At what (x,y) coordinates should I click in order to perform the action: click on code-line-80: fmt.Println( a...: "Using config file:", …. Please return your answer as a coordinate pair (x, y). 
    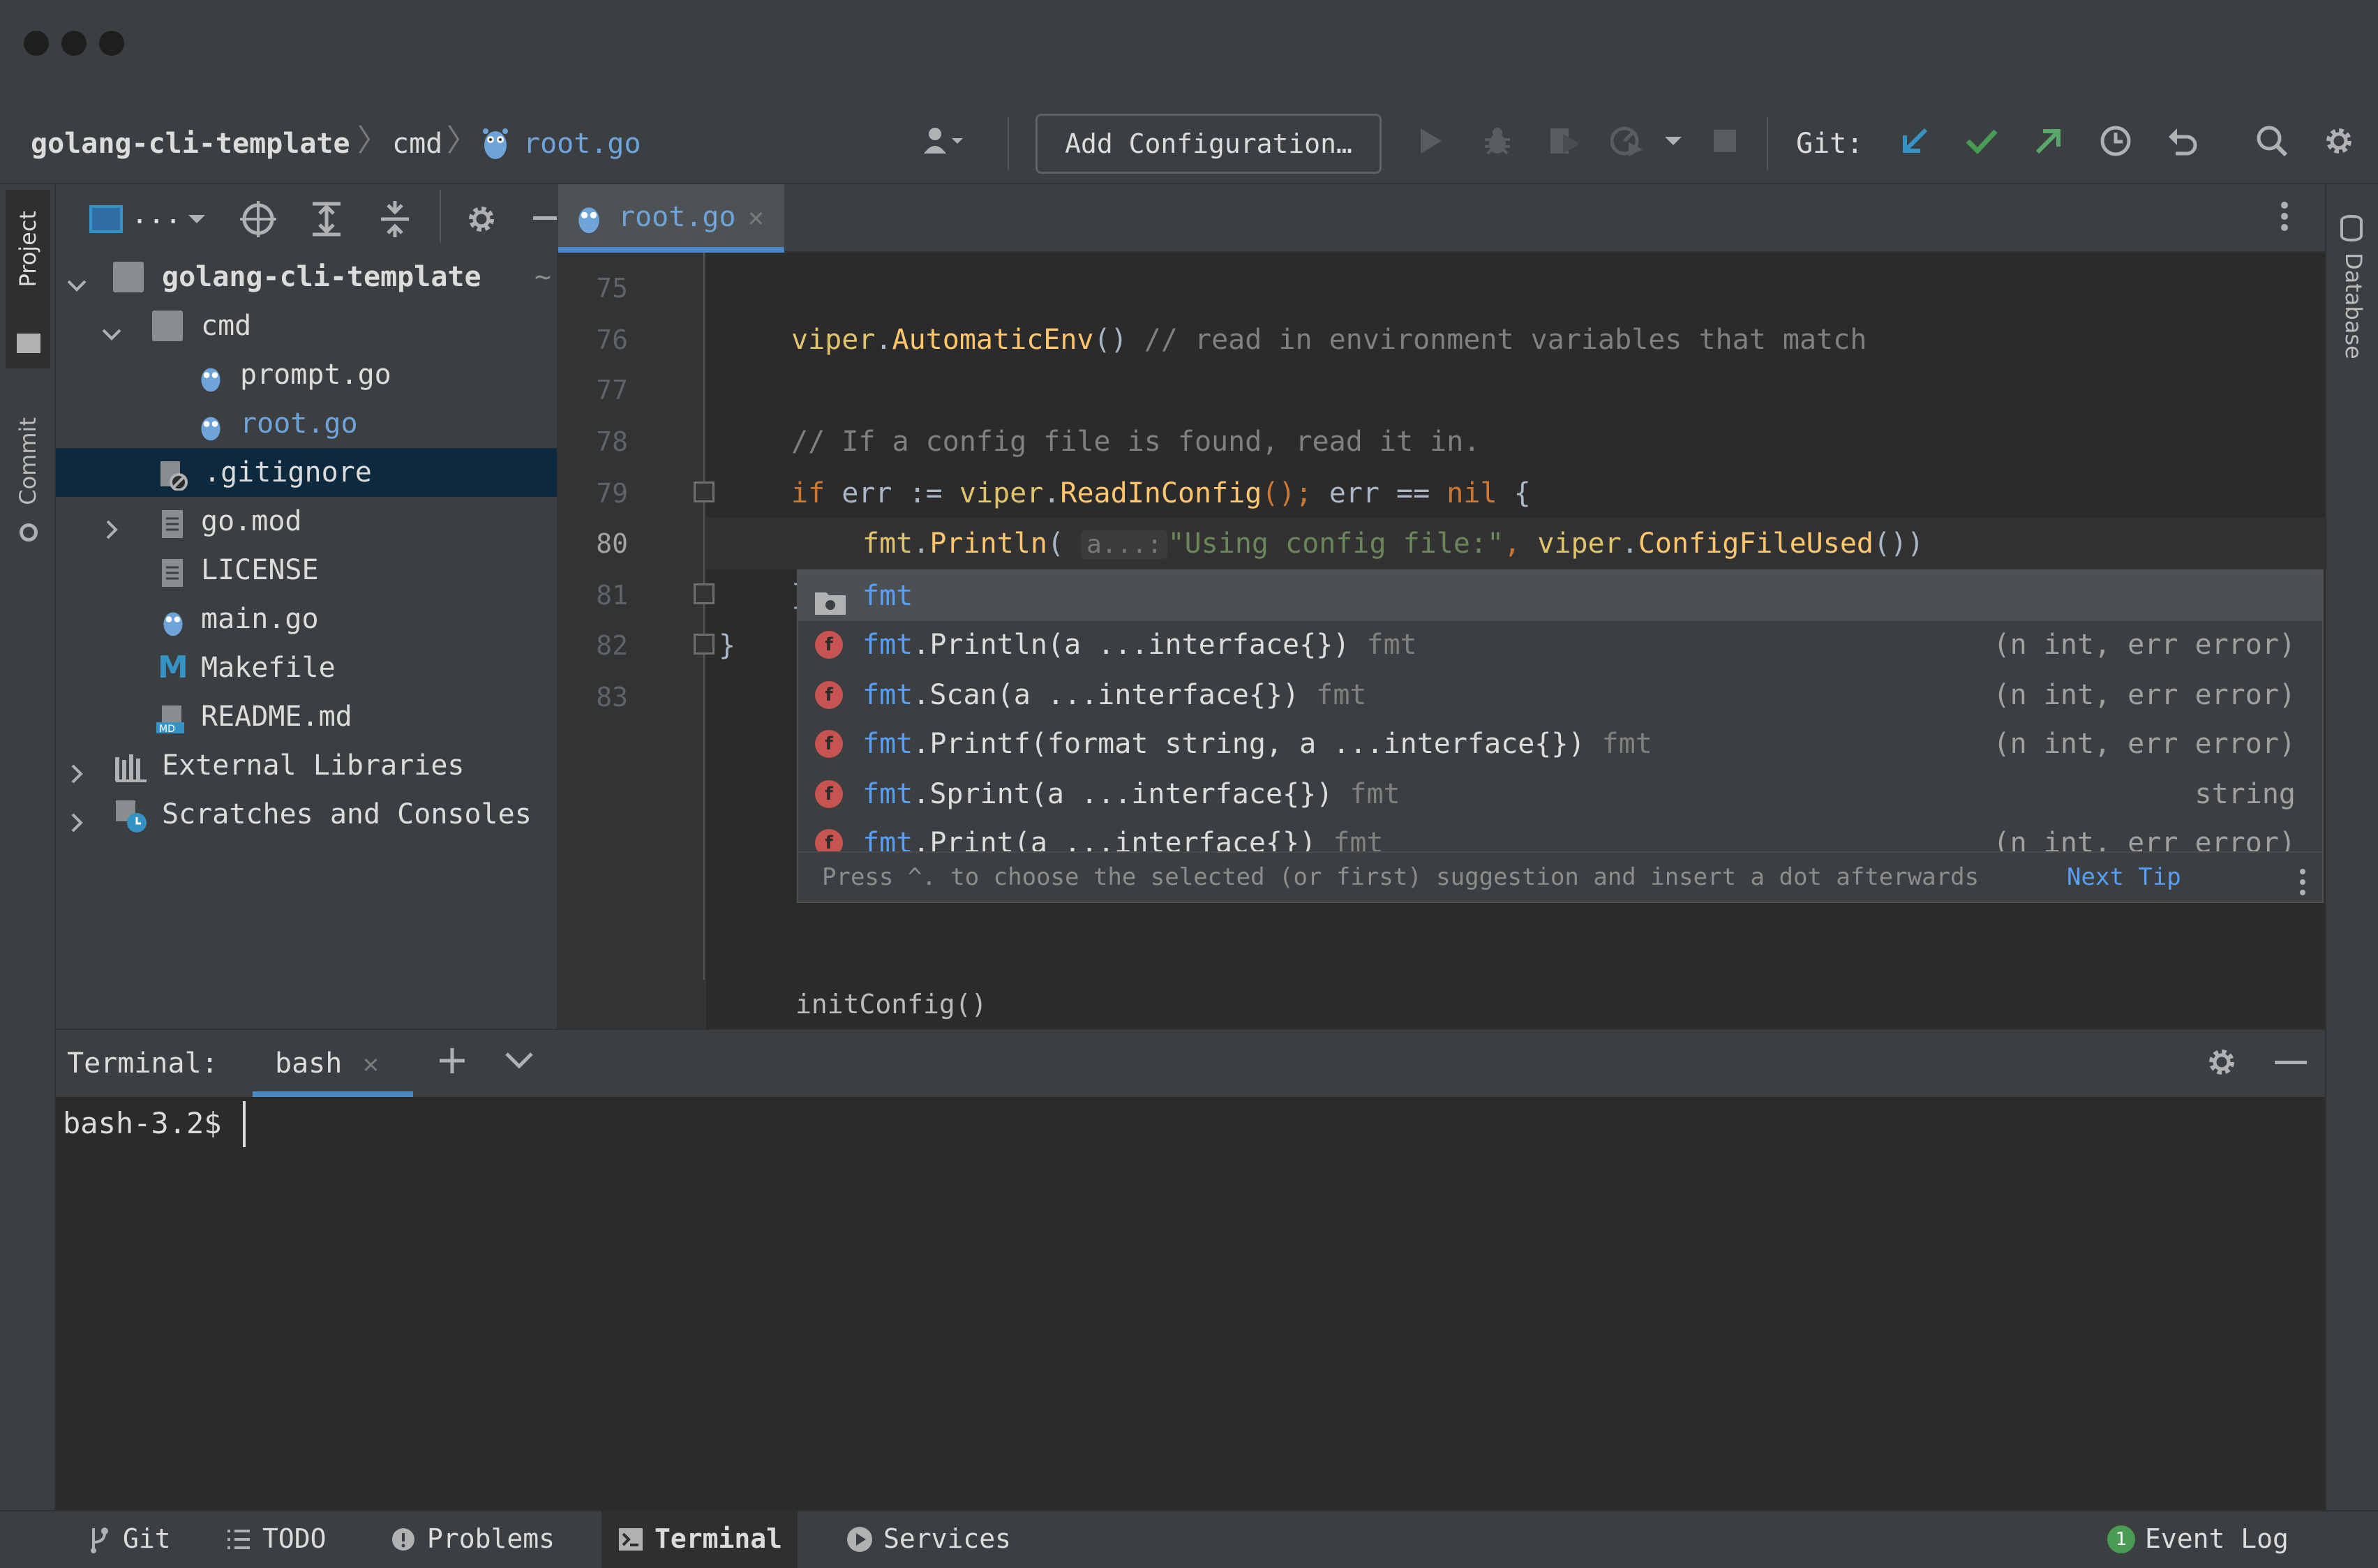
    Looking at the image, I should click on (1393, 544).